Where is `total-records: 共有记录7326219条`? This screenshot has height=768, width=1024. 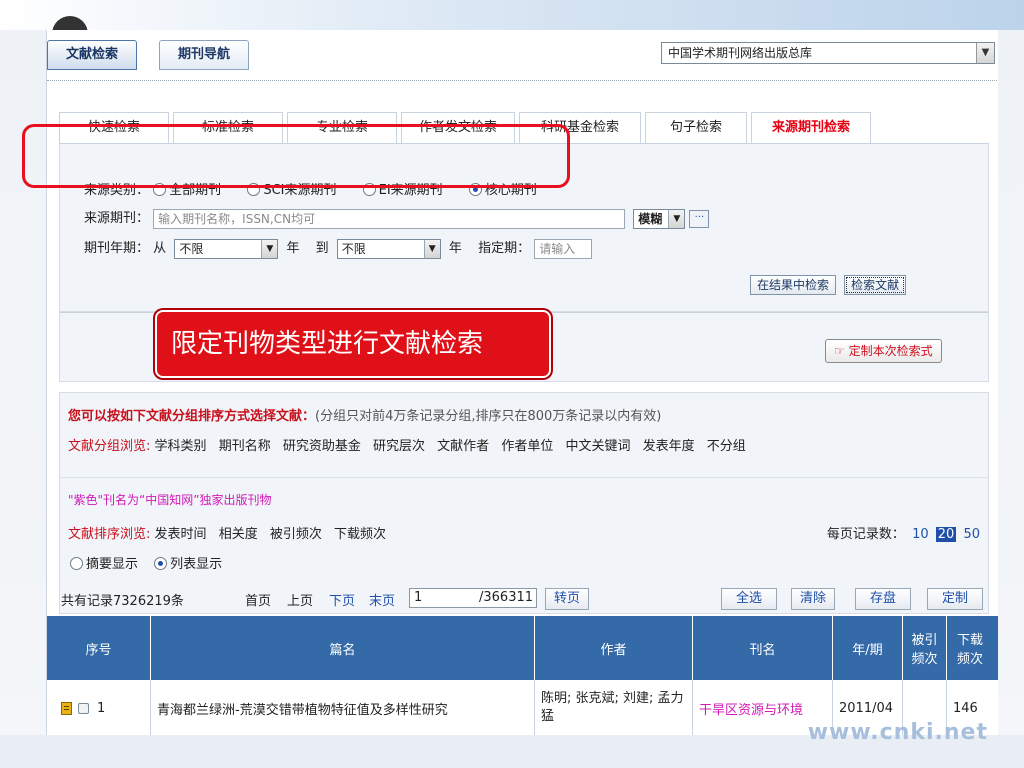 total-records: 共有记录7326219条 is located at coordinates (122, 601).